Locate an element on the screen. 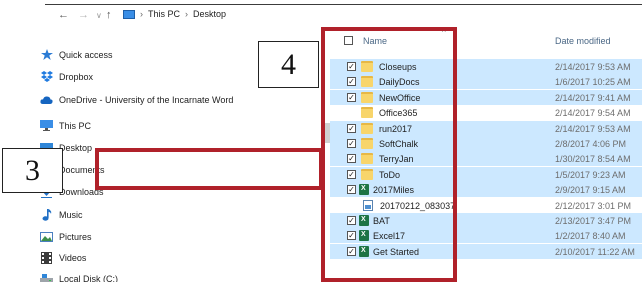  star-icon is located at coordinates (46, 54).